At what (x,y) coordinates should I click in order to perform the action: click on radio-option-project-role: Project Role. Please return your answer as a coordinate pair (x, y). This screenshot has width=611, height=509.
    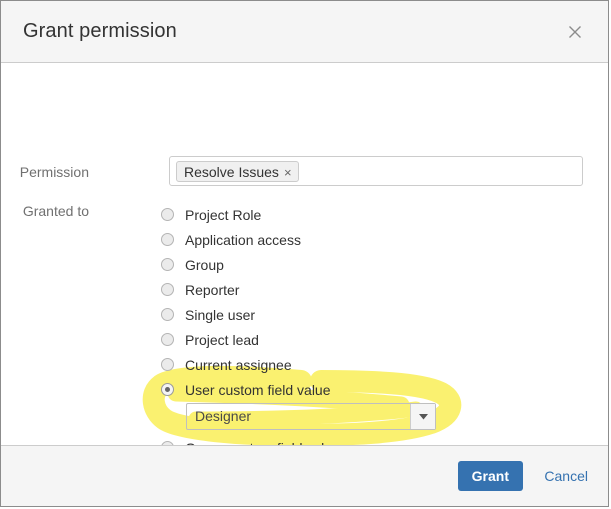
    Looking at the image, I should click on (250, 214).